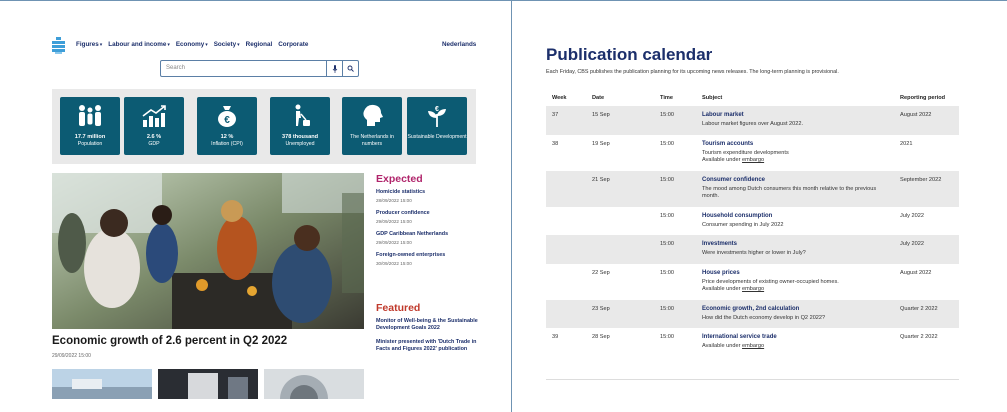 The image size is (1007, 412). What do you see at coordinates (620, 313) in the screenshot?
I see `cell-date: 23 Sep` at bounding box center [620, 313].